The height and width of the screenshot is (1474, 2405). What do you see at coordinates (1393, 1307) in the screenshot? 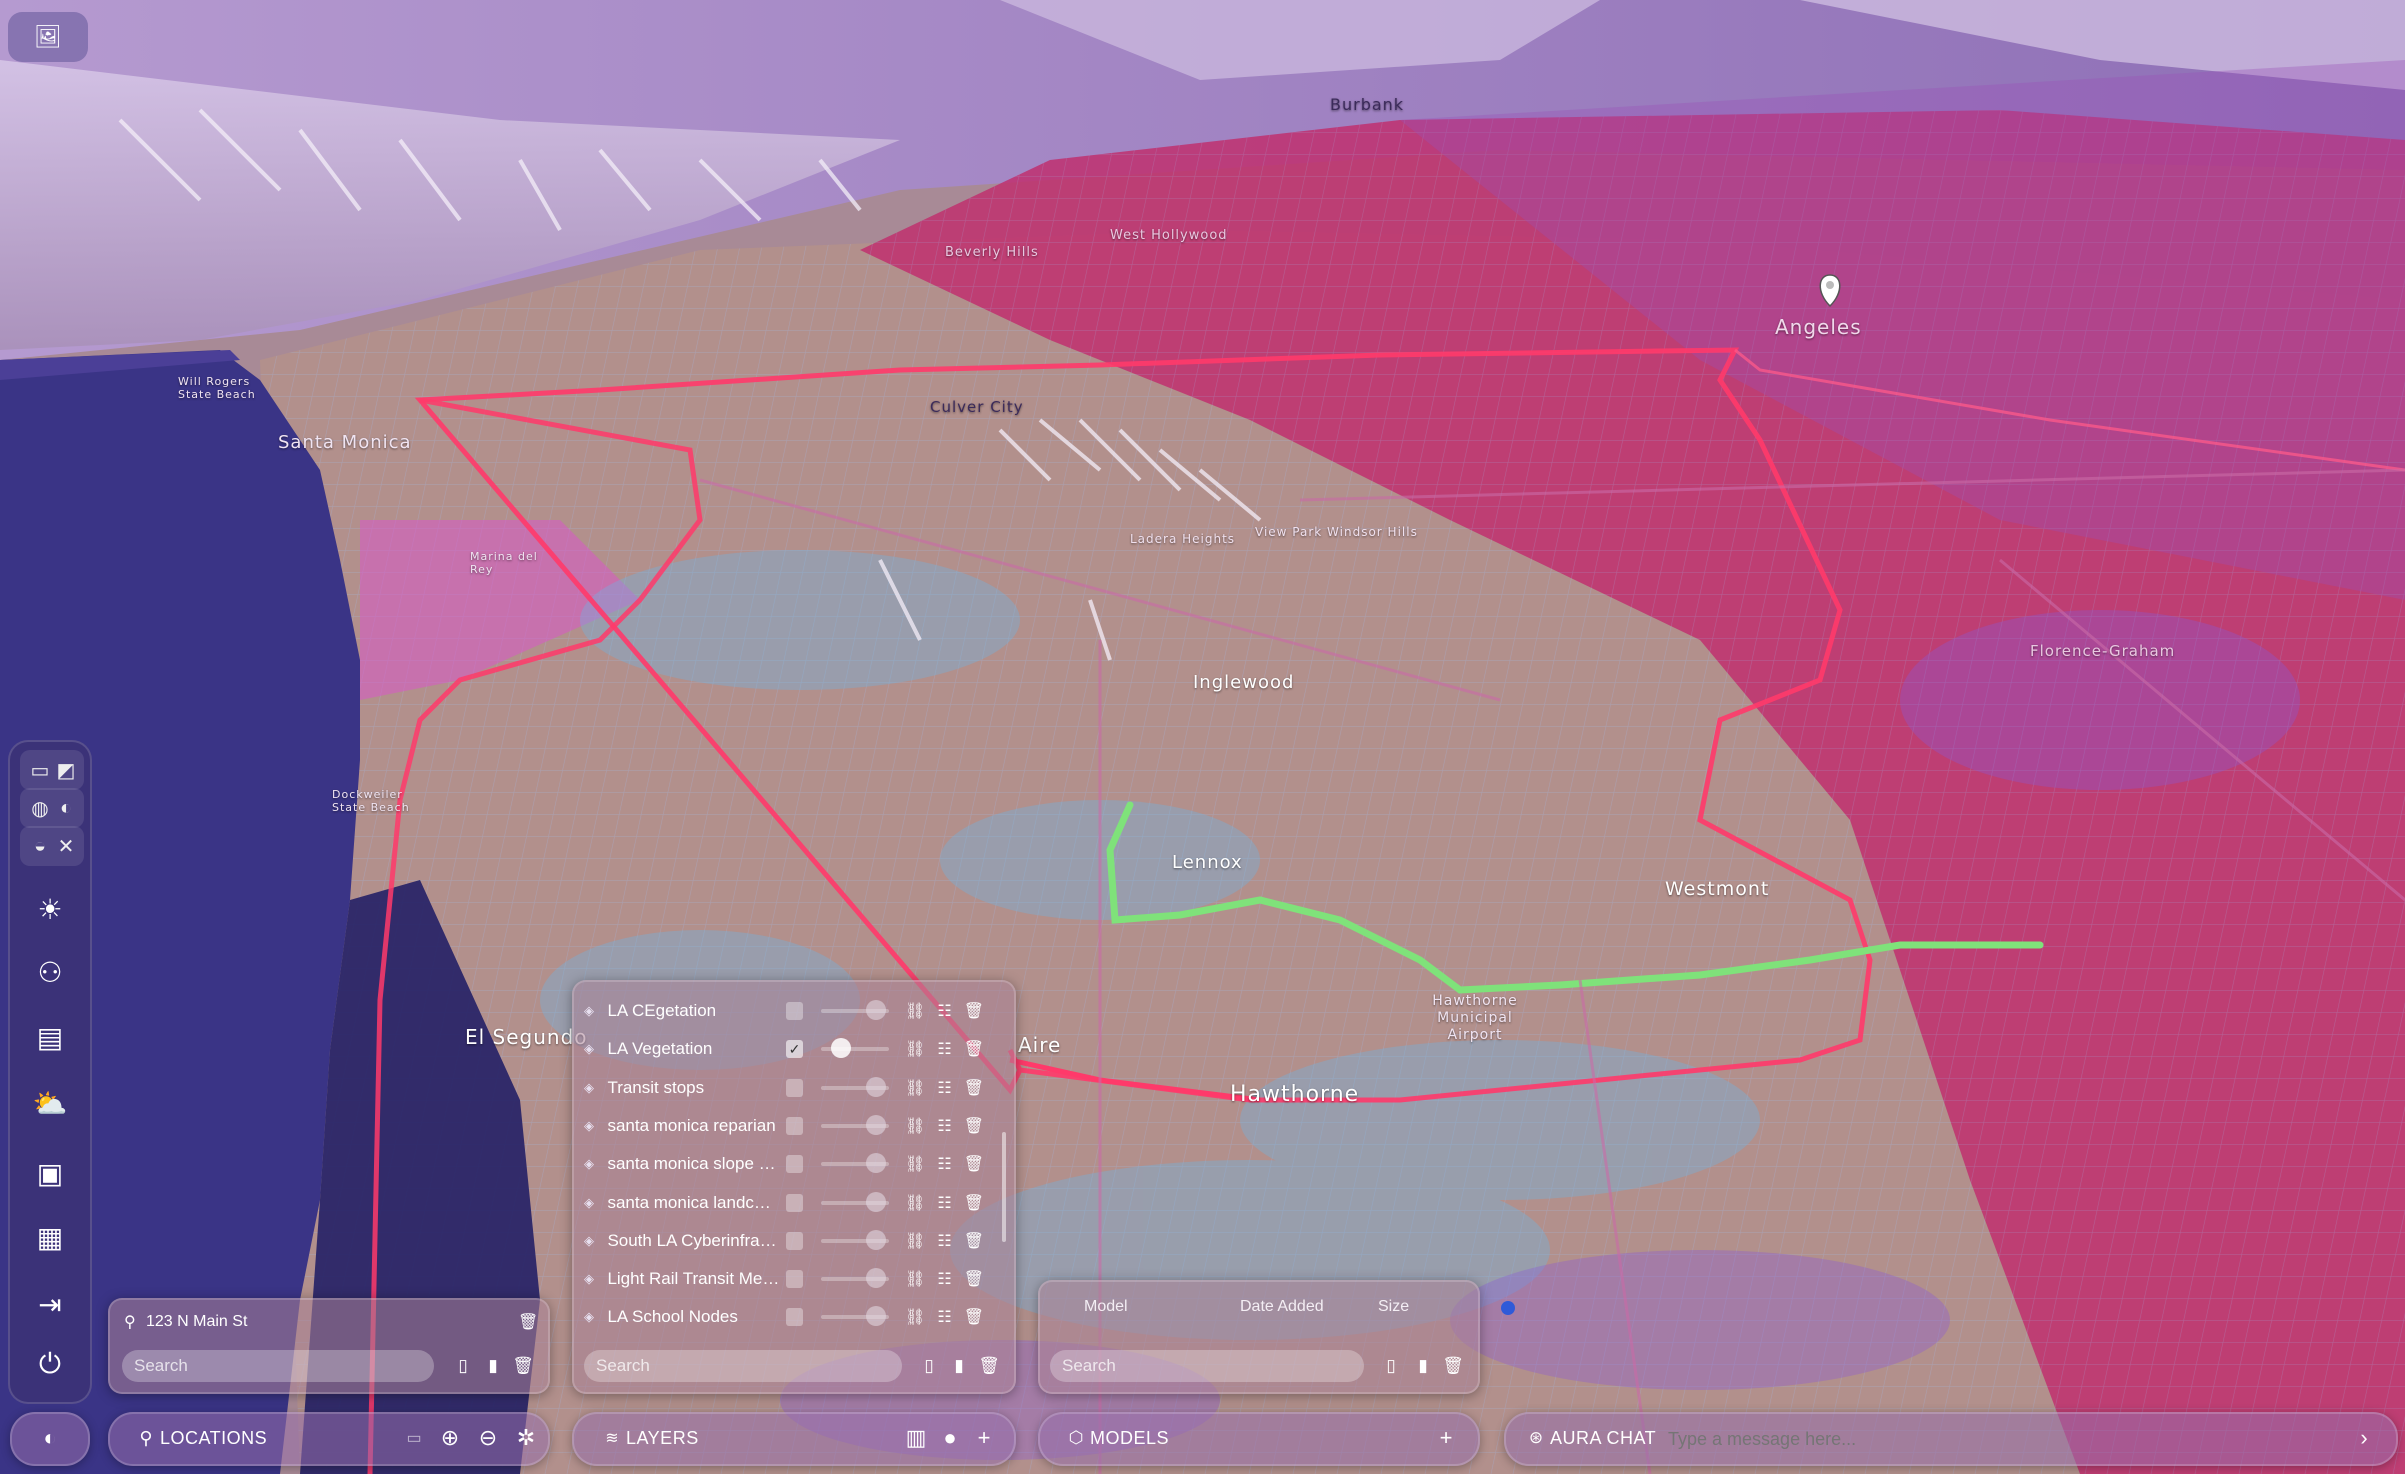
I see `models-col-size: Size` at bounding box center [1393, 1307].